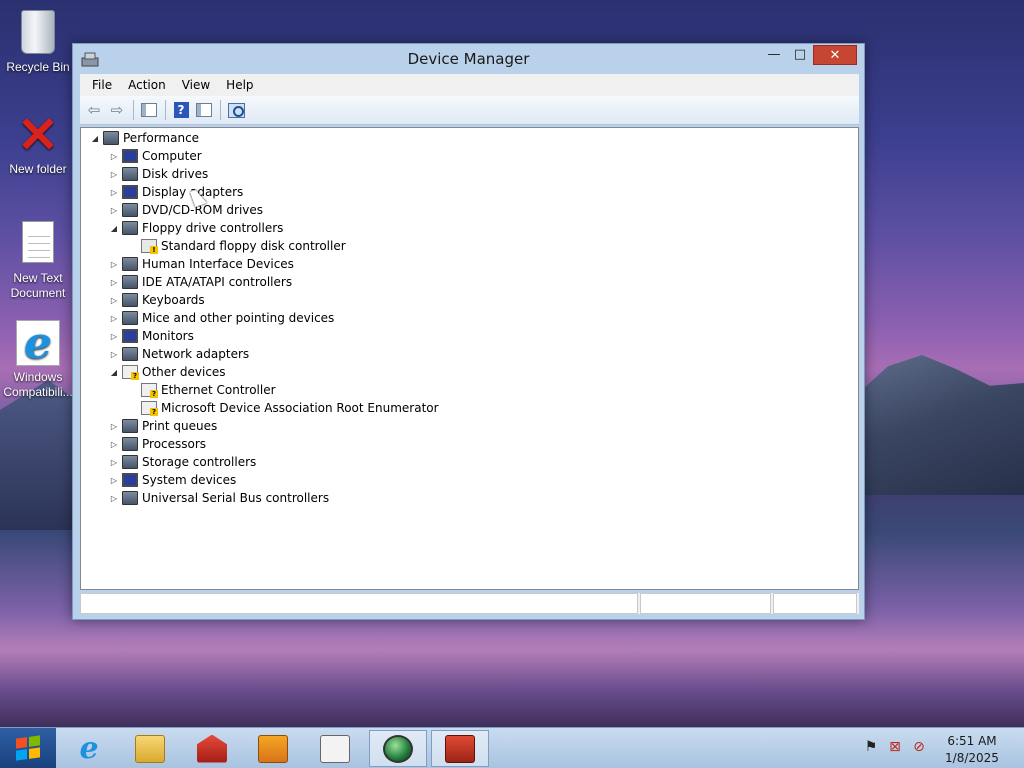 This screenshot has height=768, width=1024. Describe the element at coordinates (38, 40) in the screenshot. I see `desktop-icon-recycle-bin: Recycle Bin` at that location.